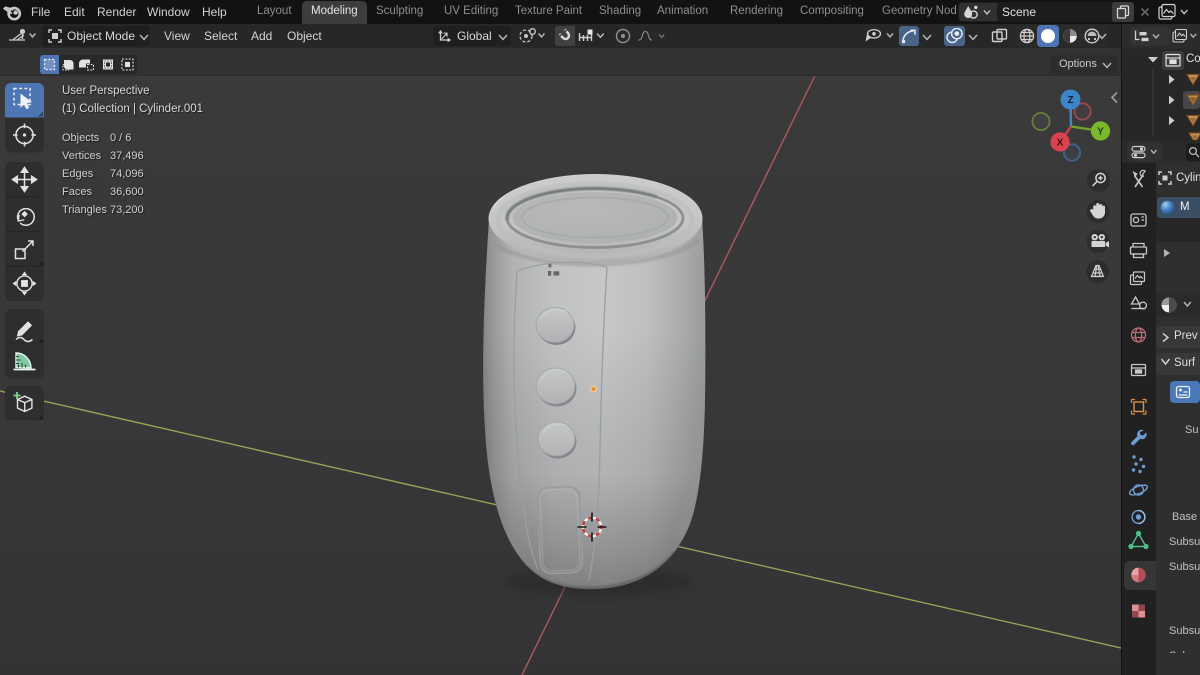 This screenshot has height=675, width=1200. I want to click on svg-text: Y, so click(1100, 132).